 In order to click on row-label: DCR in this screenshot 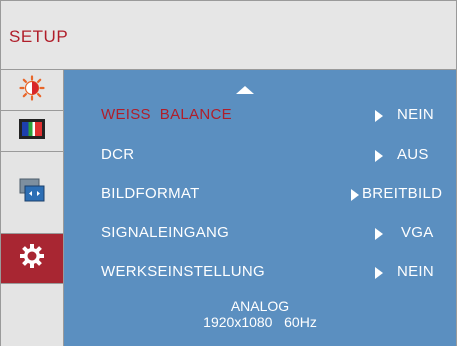, I will do `click(118, 154)`.